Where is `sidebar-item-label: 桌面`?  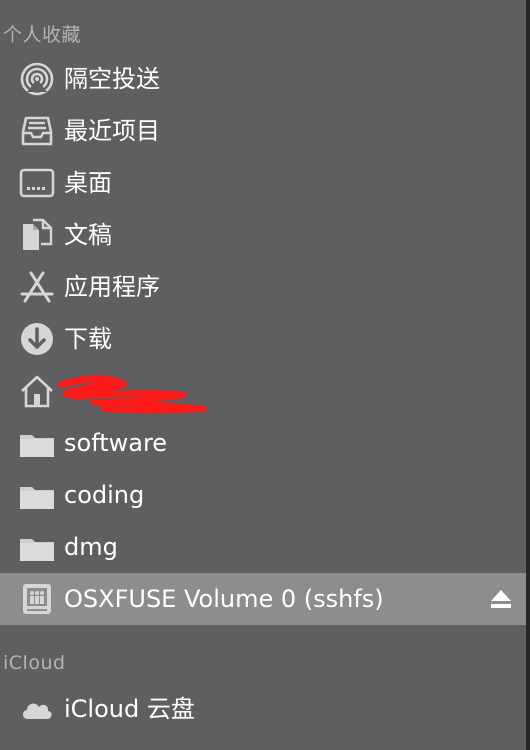 sidebar-item-label: 桌面 is located at coordinates (88, 183).